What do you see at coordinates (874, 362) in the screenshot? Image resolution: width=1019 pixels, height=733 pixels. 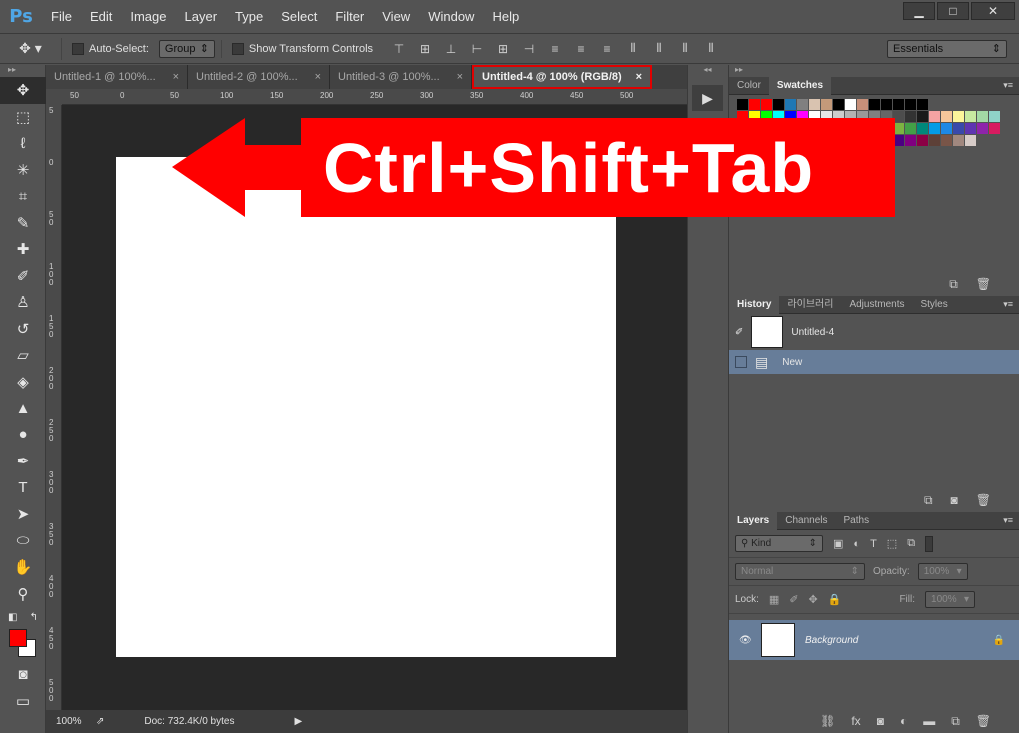 I see `history-step: ▤ New` at bounding box center [874, 362].